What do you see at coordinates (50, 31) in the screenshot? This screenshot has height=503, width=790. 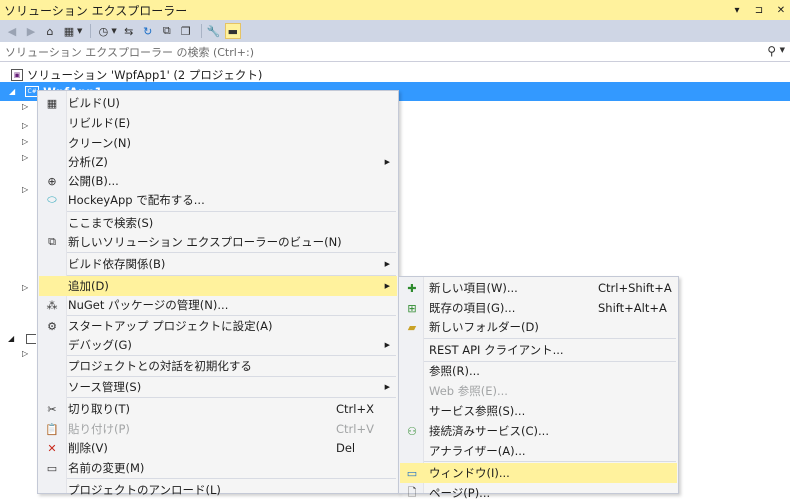 I see `home-icon: ⌂` at bounding box center [50, 31].